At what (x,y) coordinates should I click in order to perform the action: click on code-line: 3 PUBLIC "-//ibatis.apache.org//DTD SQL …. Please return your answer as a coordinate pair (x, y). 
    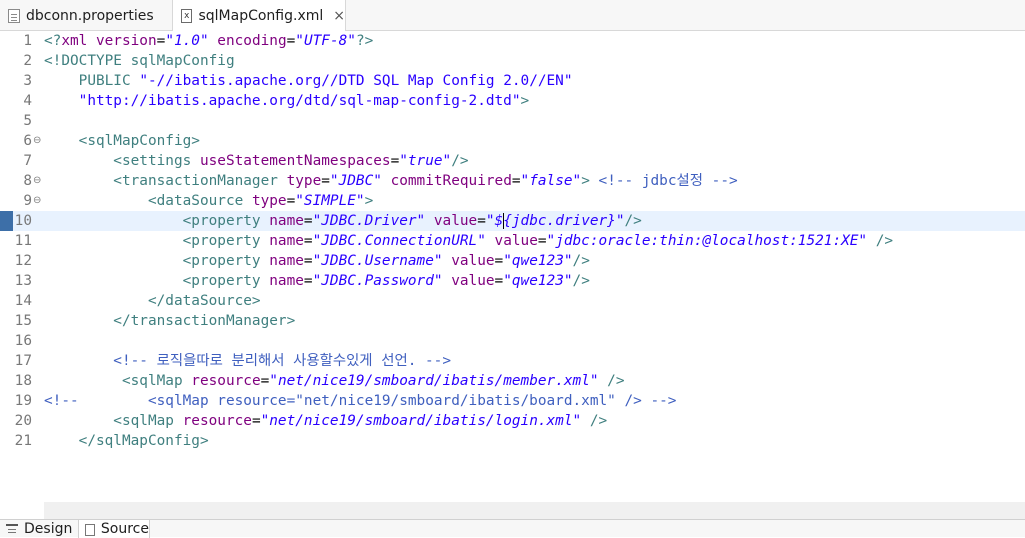
    Looking at the image, I should click on (512, 81).